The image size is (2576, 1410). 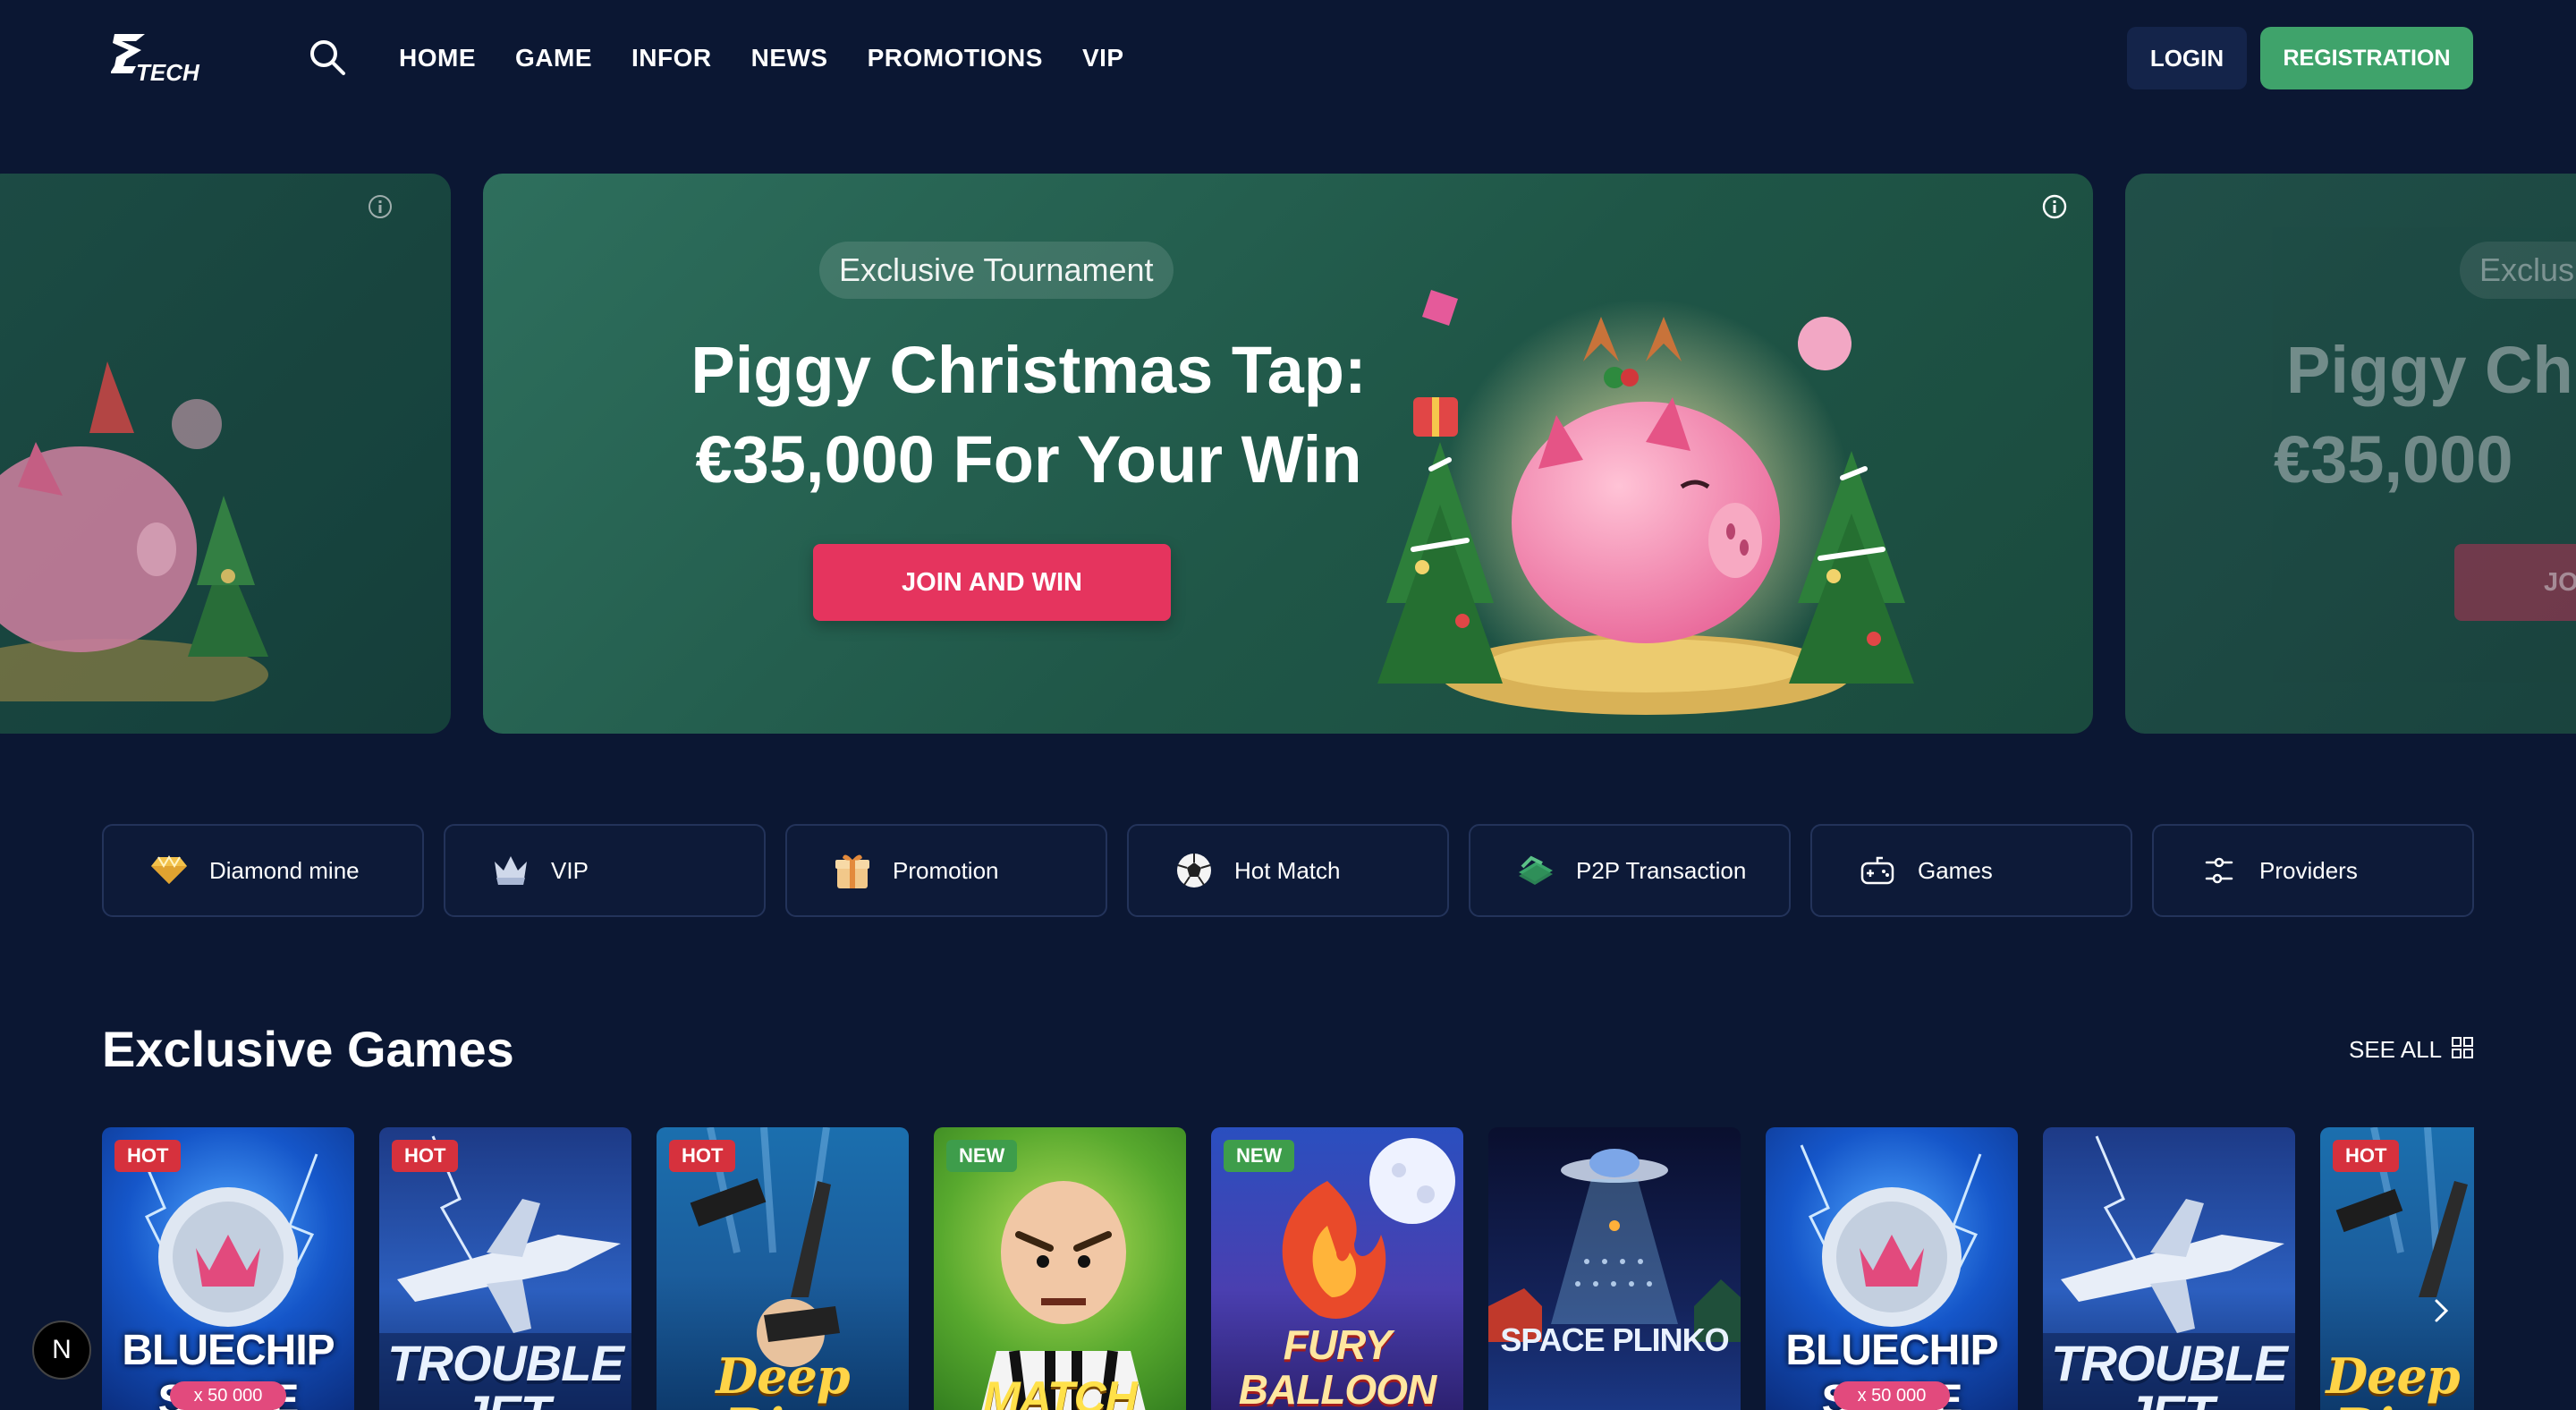 I want to click on logo-text: TECH, so click(x=168, y=72).